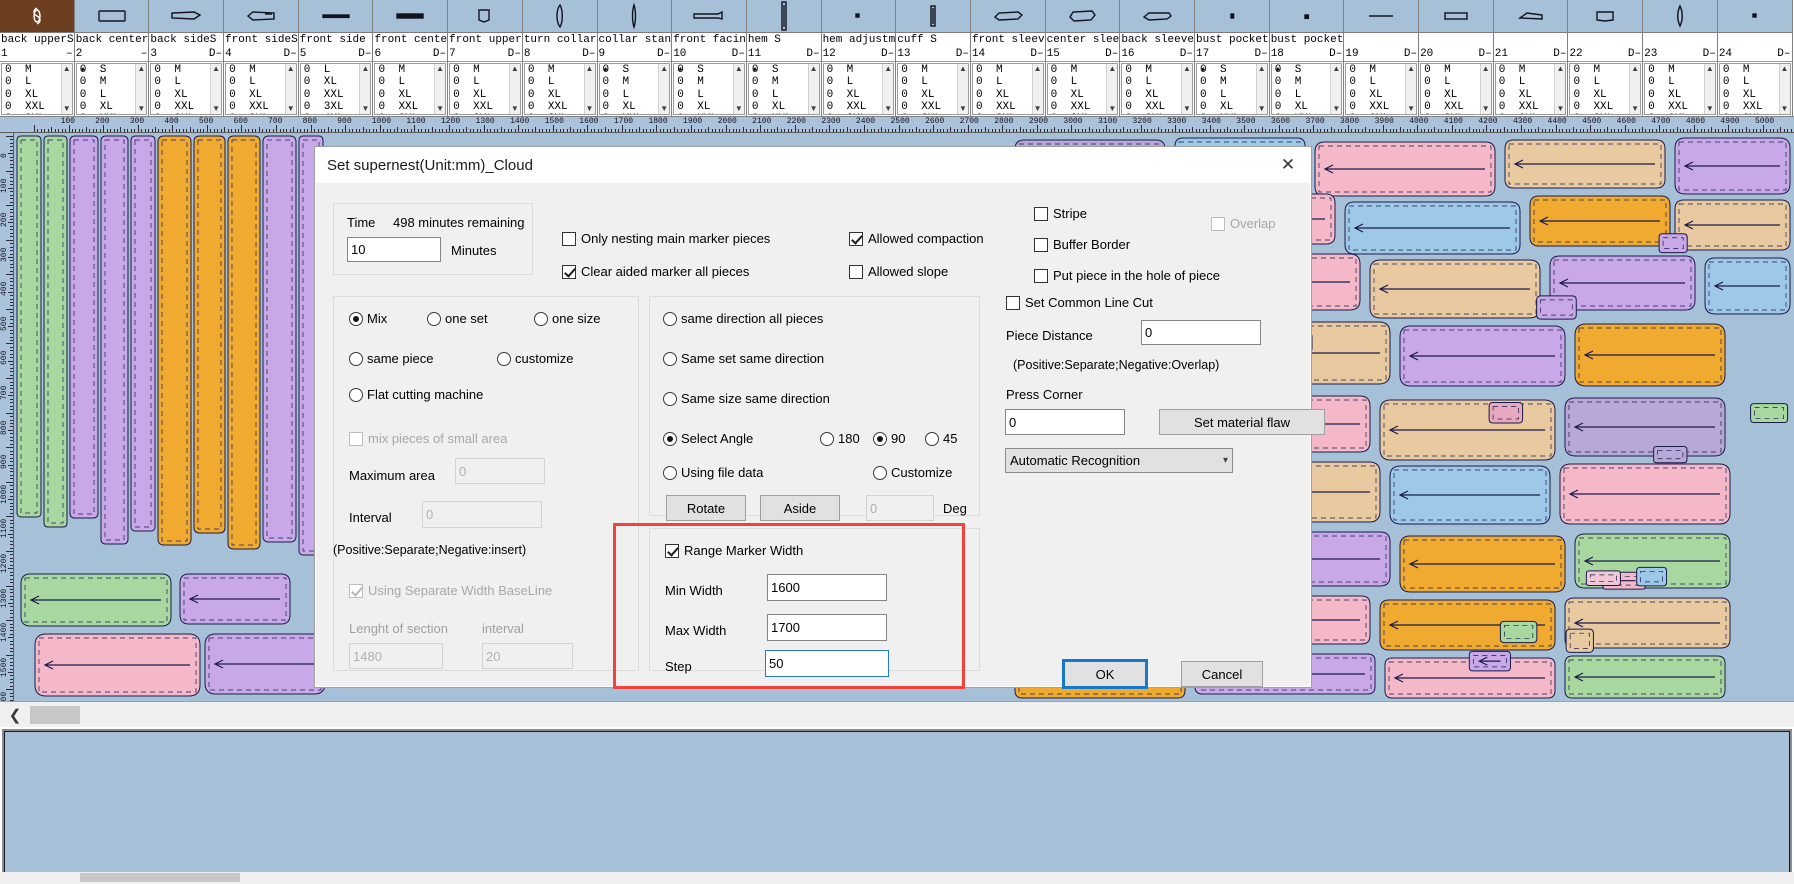  I want to click on piece-column: front side c5D–0L0XL0XXL03XL04XL▲▼, so click(336, 58).